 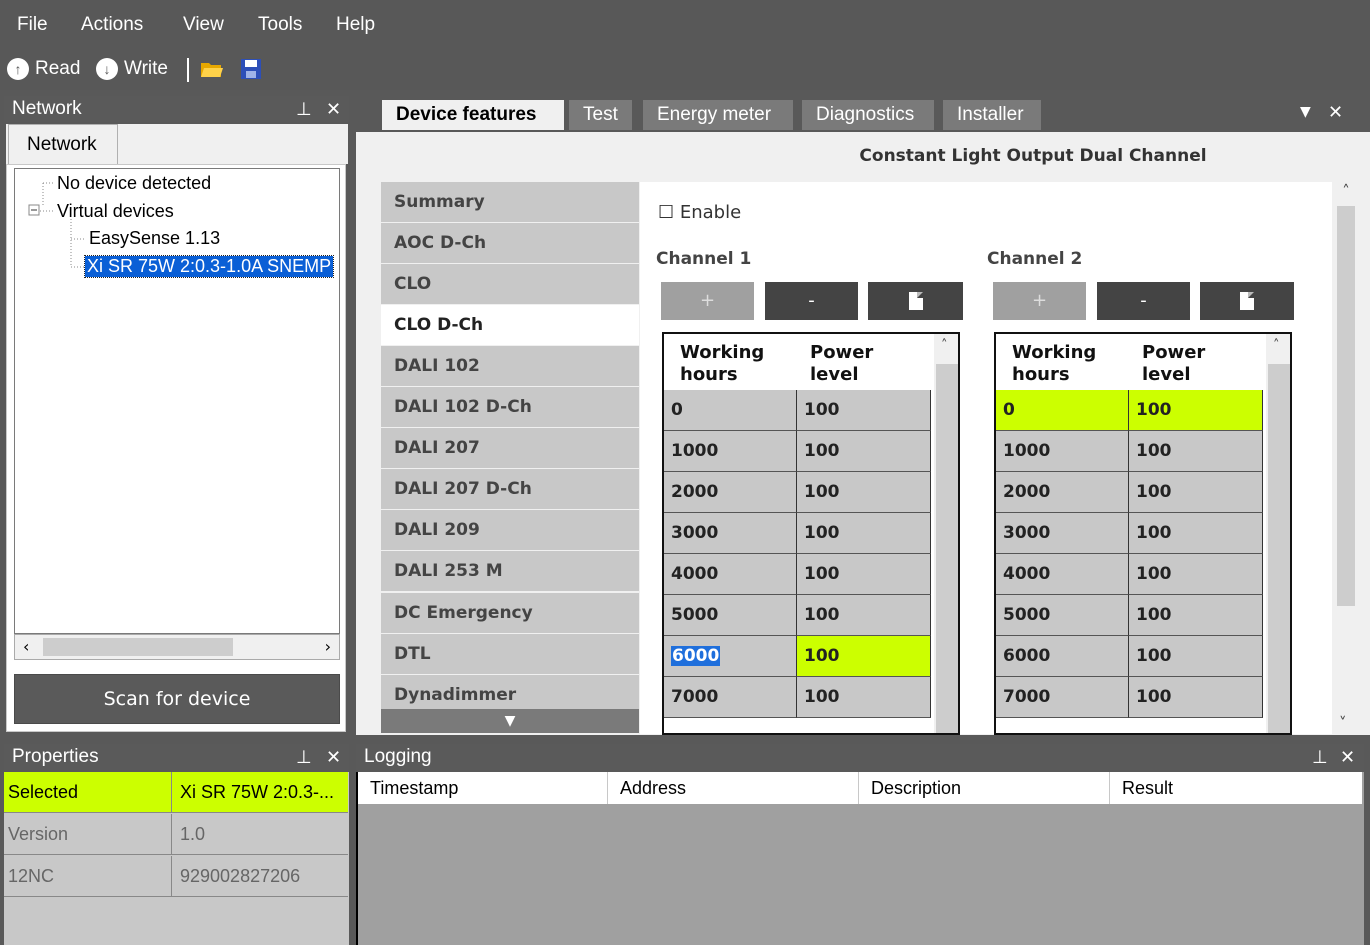 I want to click on tree-horizontal-scrollbar: ‹ ›, so click(x=177, y=647).